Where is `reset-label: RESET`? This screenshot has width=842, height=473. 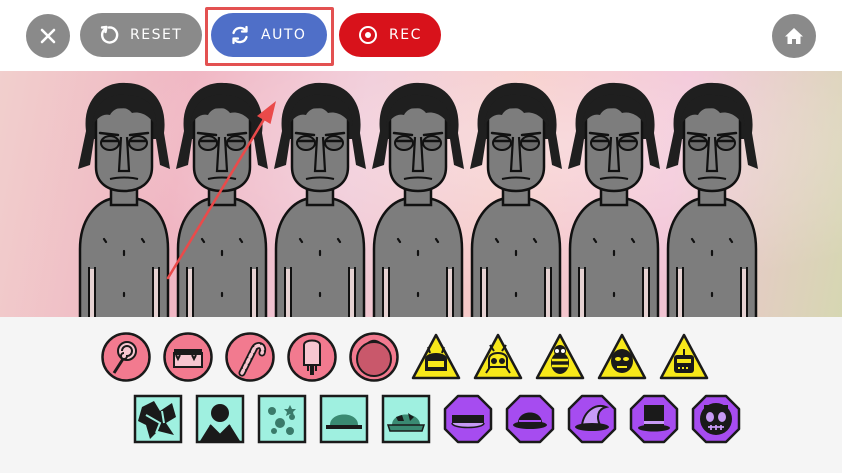
reset-label: RESET is located at coordinates (156, 35).